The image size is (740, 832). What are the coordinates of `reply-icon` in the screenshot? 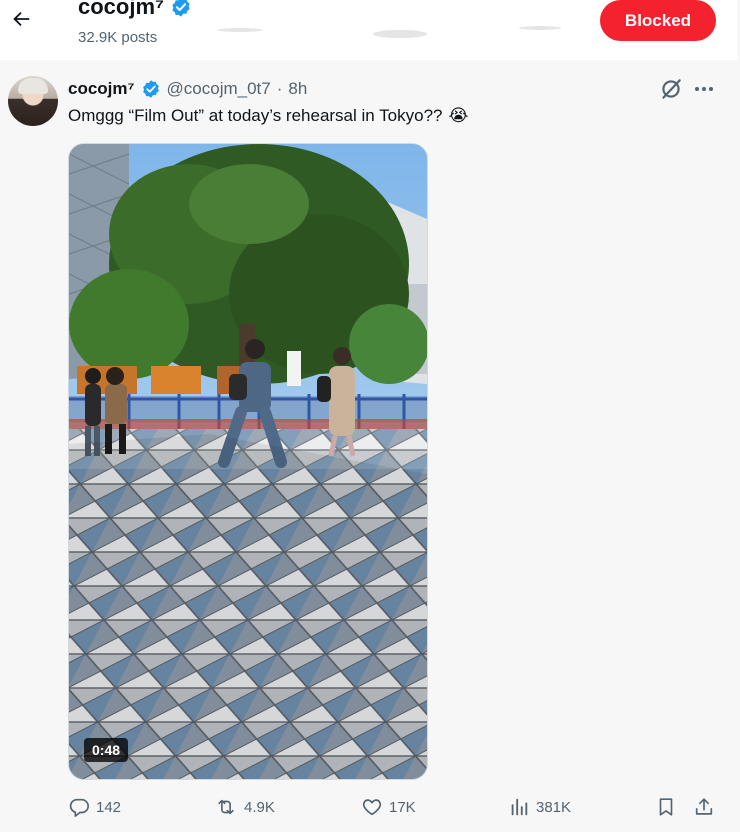 It's located at (79, 807).